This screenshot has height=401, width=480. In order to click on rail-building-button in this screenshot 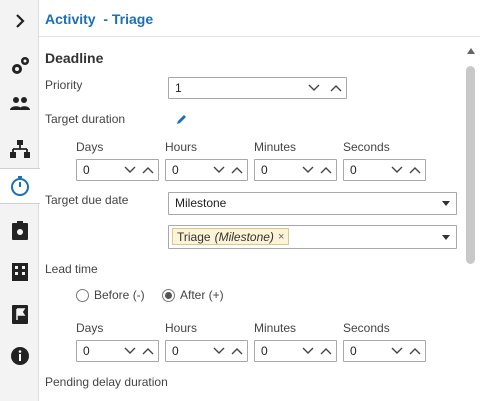, I will do `click(19, 271)`.